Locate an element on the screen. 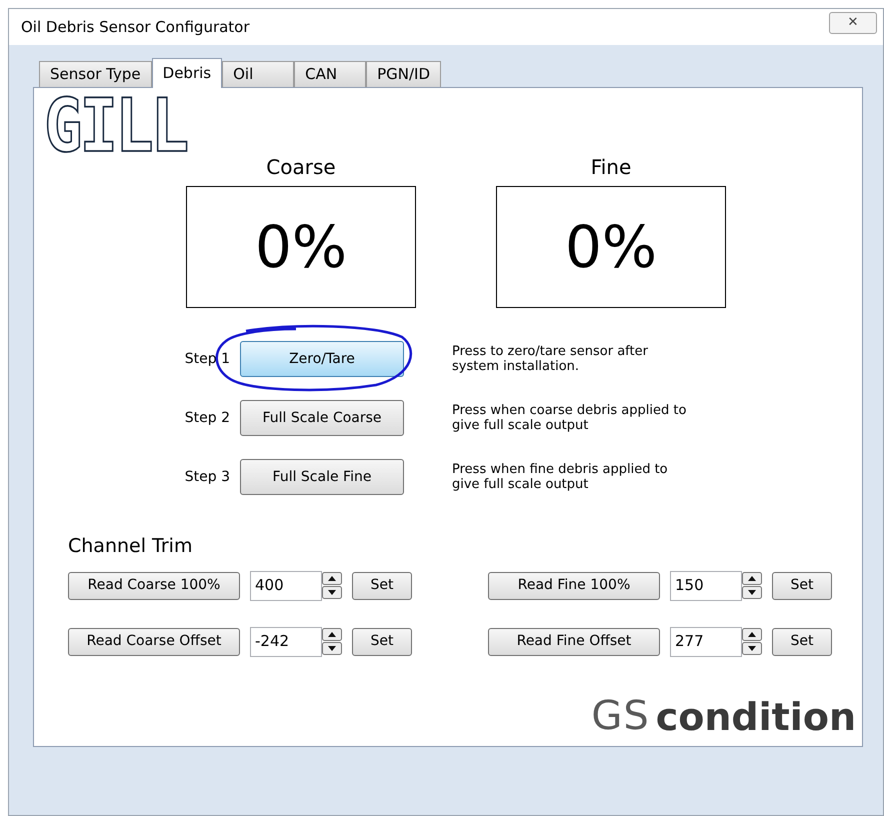 The width and height of the screenshot is (884, 816). section-title: Channel Trim is located at coordinates (131, 546).